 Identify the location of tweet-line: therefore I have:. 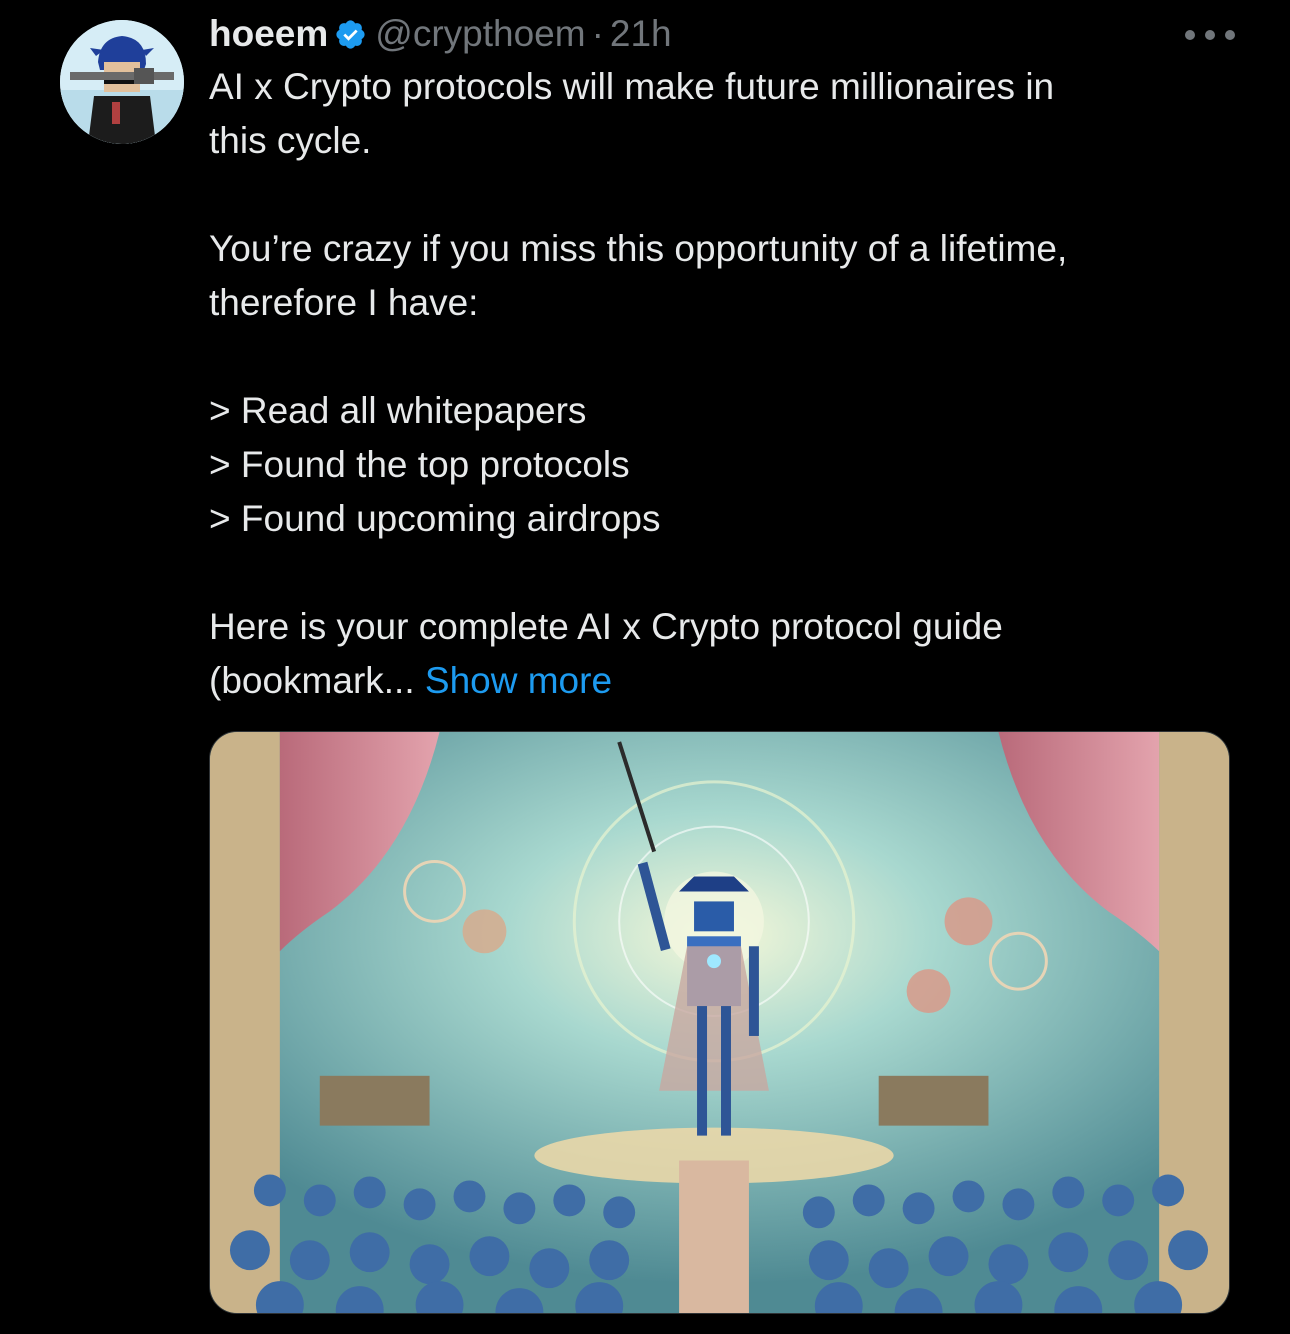
(344, 302).